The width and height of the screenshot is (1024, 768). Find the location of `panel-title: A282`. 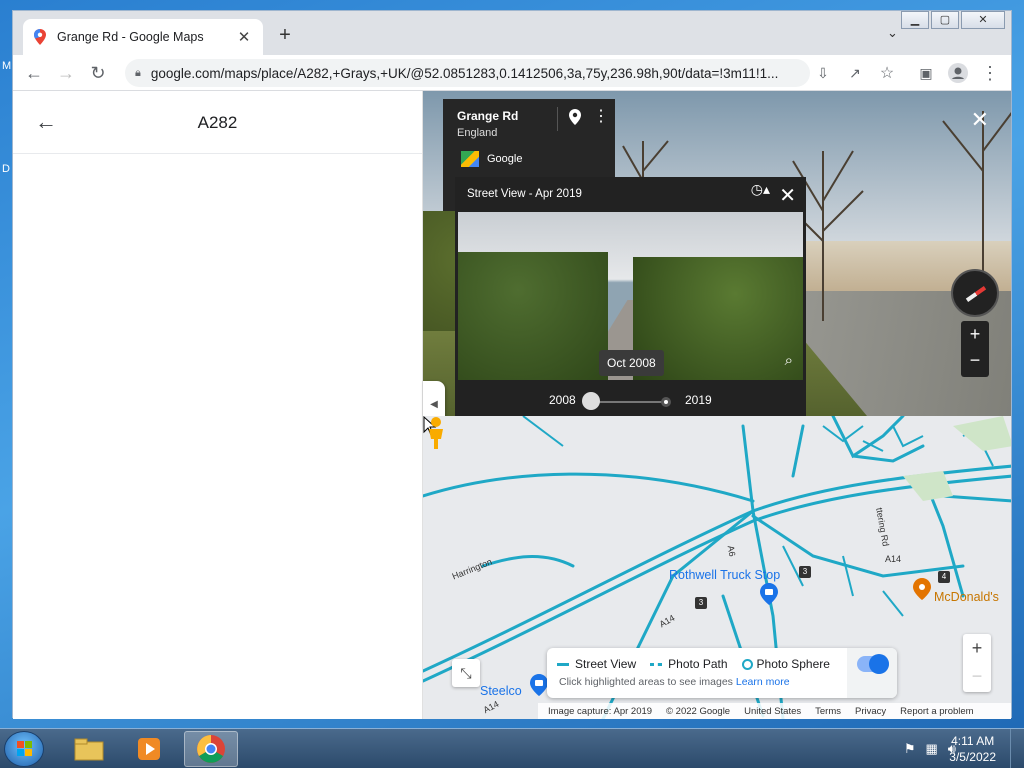

panel-title: A282 is located at coordinates (217, 122).